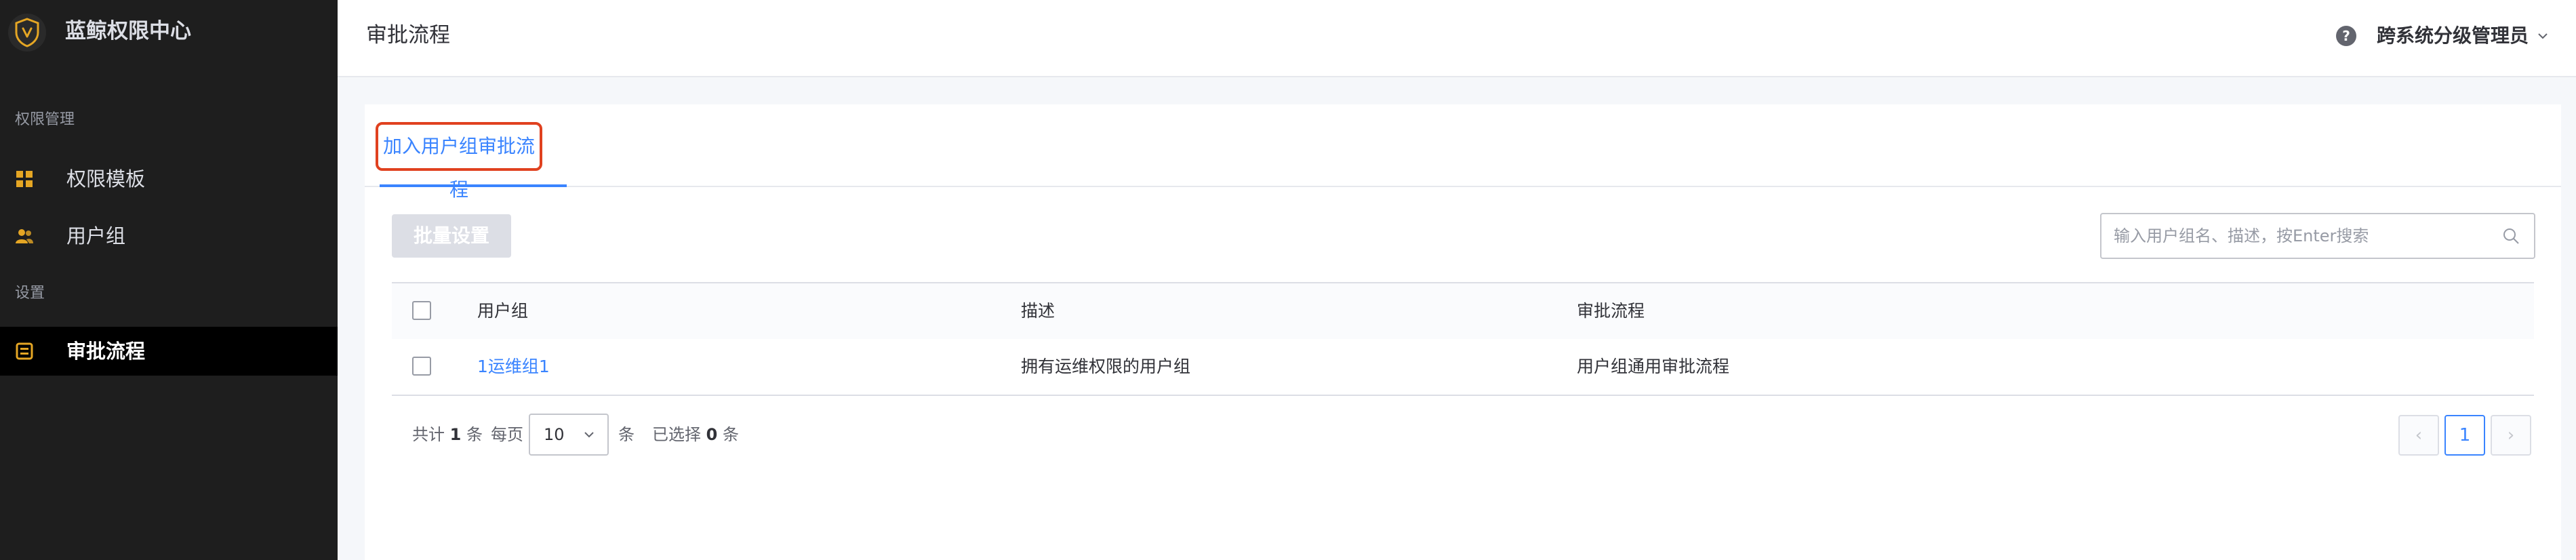  What do you see at coordinates (451, 236) in the screenshot?
I see `batch-settings-button: 批量设置` at bounding box center [451, 236].